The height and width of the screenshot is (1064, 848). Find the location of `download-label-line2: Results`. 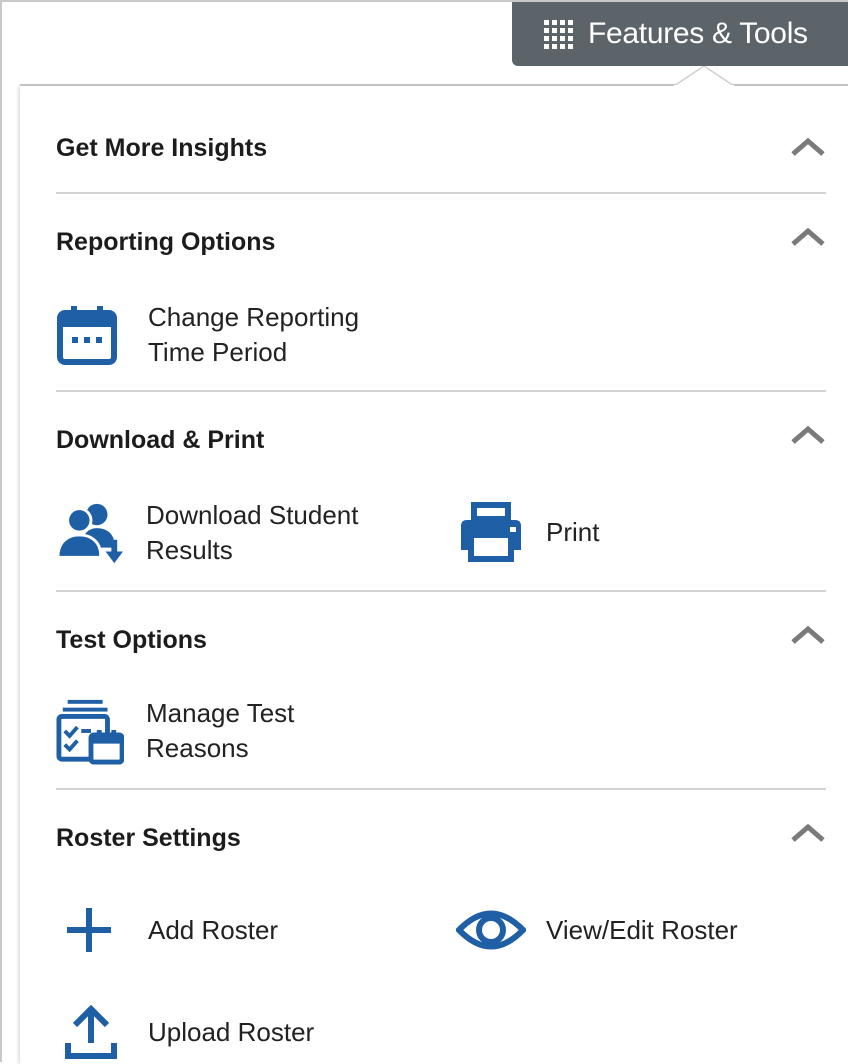

download-label-line2: Results is located at coordinates (189, 550).